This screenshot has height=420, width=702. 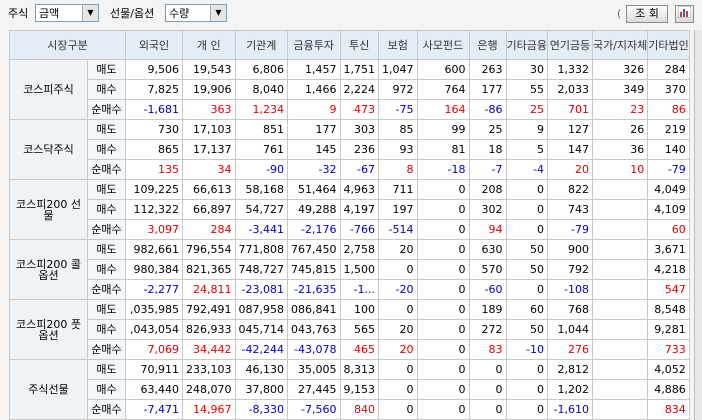 What do you see at coordinates (443, 69) in the screenshot?
I see `value-cell: 600` at bounding box center [443, 69].